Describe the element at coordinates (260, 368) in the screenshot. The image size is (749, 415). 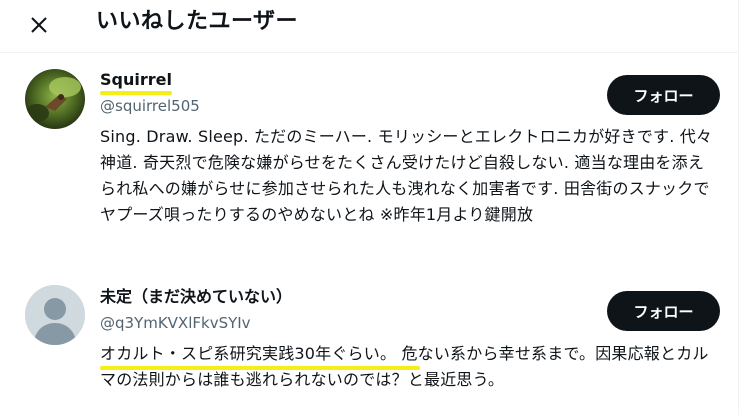
I see `bio-highlight` at that location.